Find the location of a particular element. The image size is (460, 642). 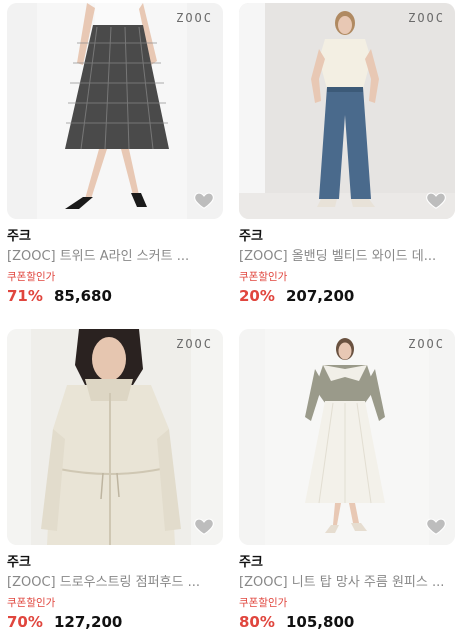

discount-rate: 71% is located at coordinates (25, 296).